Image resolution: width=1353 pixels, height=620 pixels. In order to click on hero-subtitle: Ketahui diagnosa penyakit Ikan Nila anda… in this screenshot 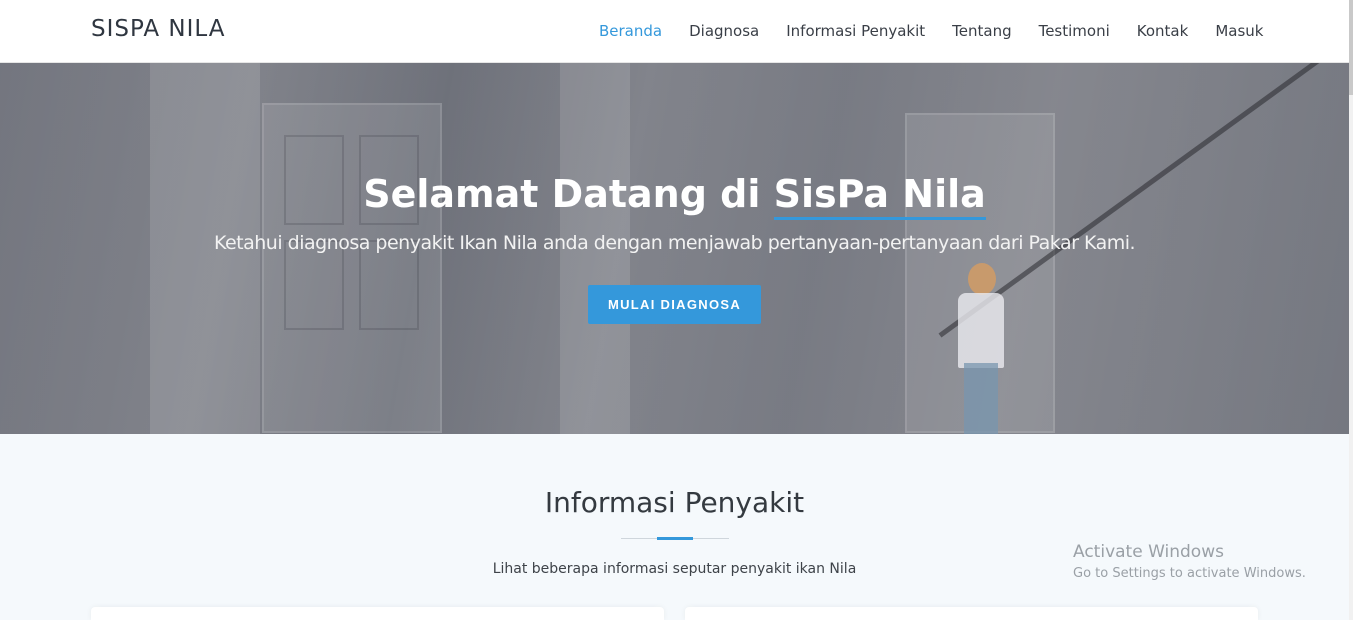, I will do `click(674, 243)`.